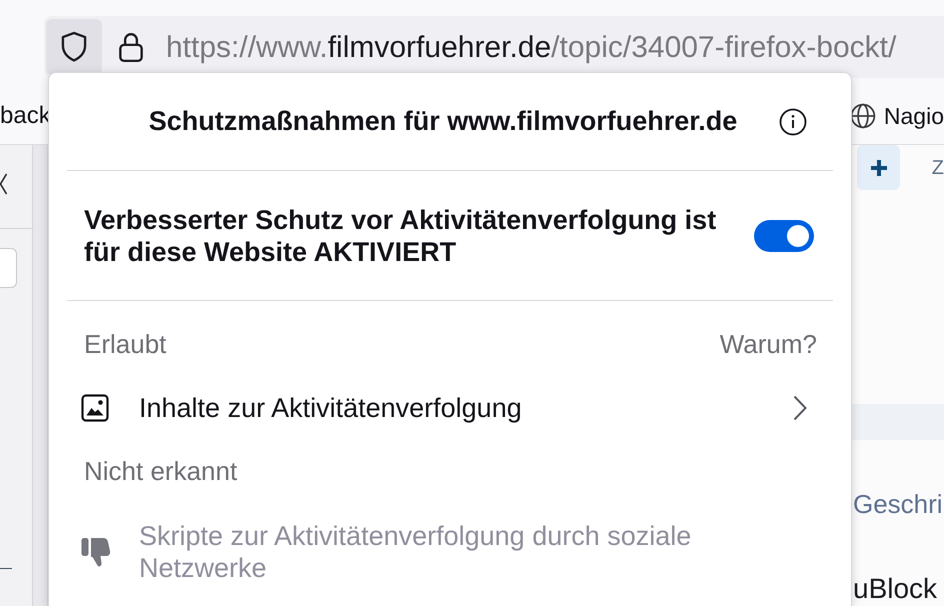 This screenshot has height=606, width=944. I want to click on bookmark-item: back, so click(25, 116).